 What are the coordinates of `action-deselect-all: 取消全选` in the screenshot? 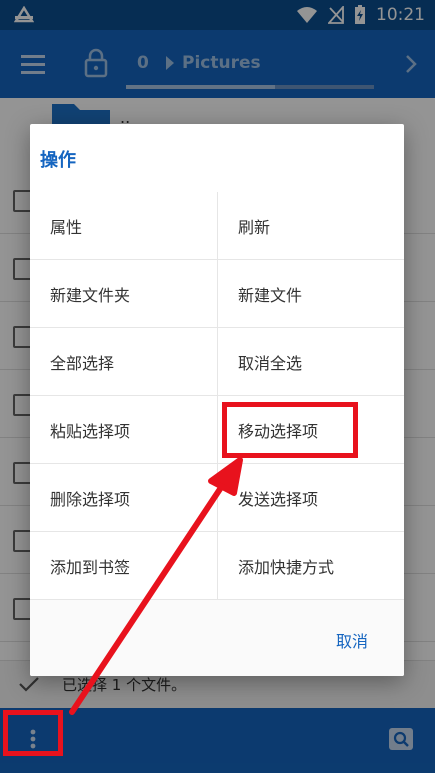 It's located at (310, 362).